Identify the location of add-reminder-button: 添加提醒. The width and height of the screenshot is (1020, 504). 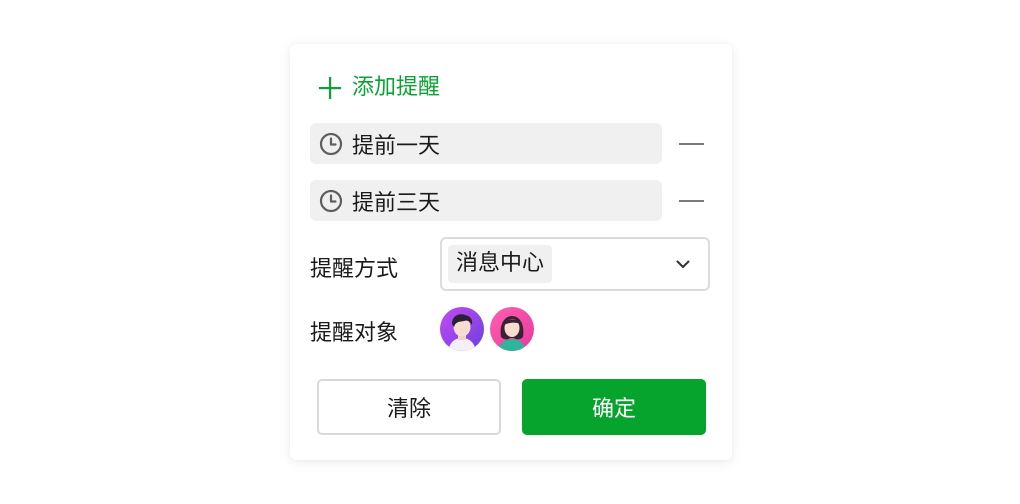
(379, 88).